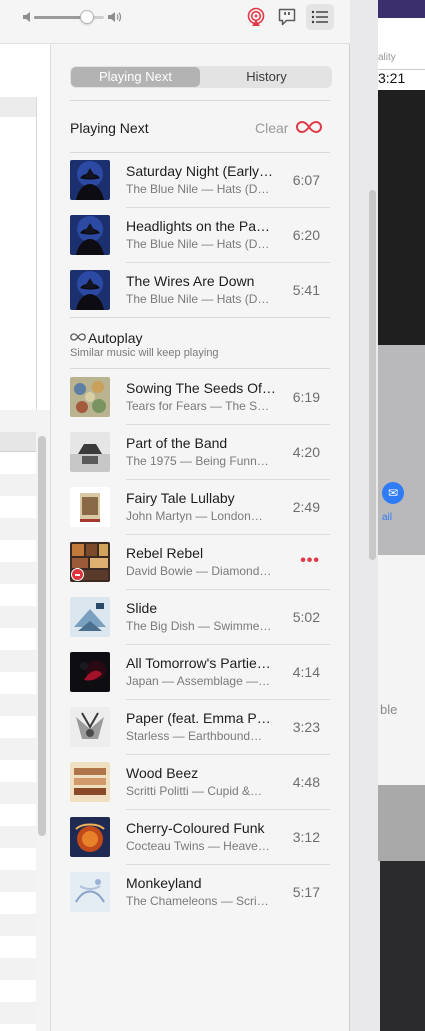 This screenshot has width=425, height=1031. I want to click on ble-label: ble, so click(389, 709).